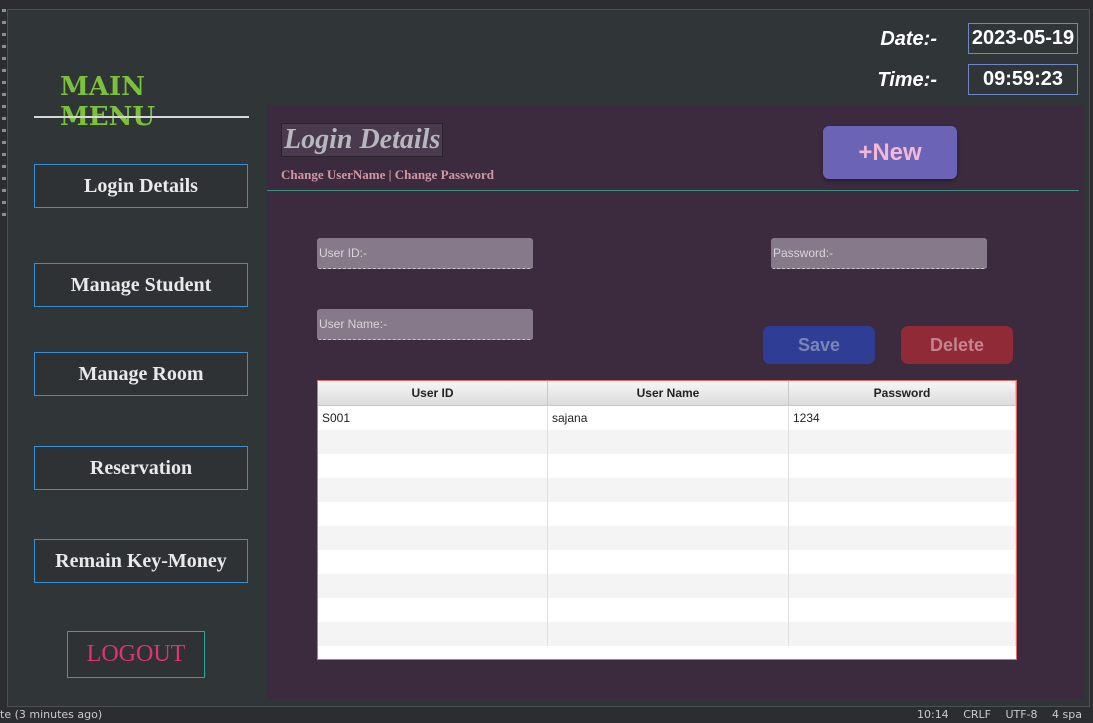 Image resolution: width=1093 pixels, height=723 pixels. Describe the element at coordinates (890, 152) in the screenshot. I see `new-button: +New` at that location.